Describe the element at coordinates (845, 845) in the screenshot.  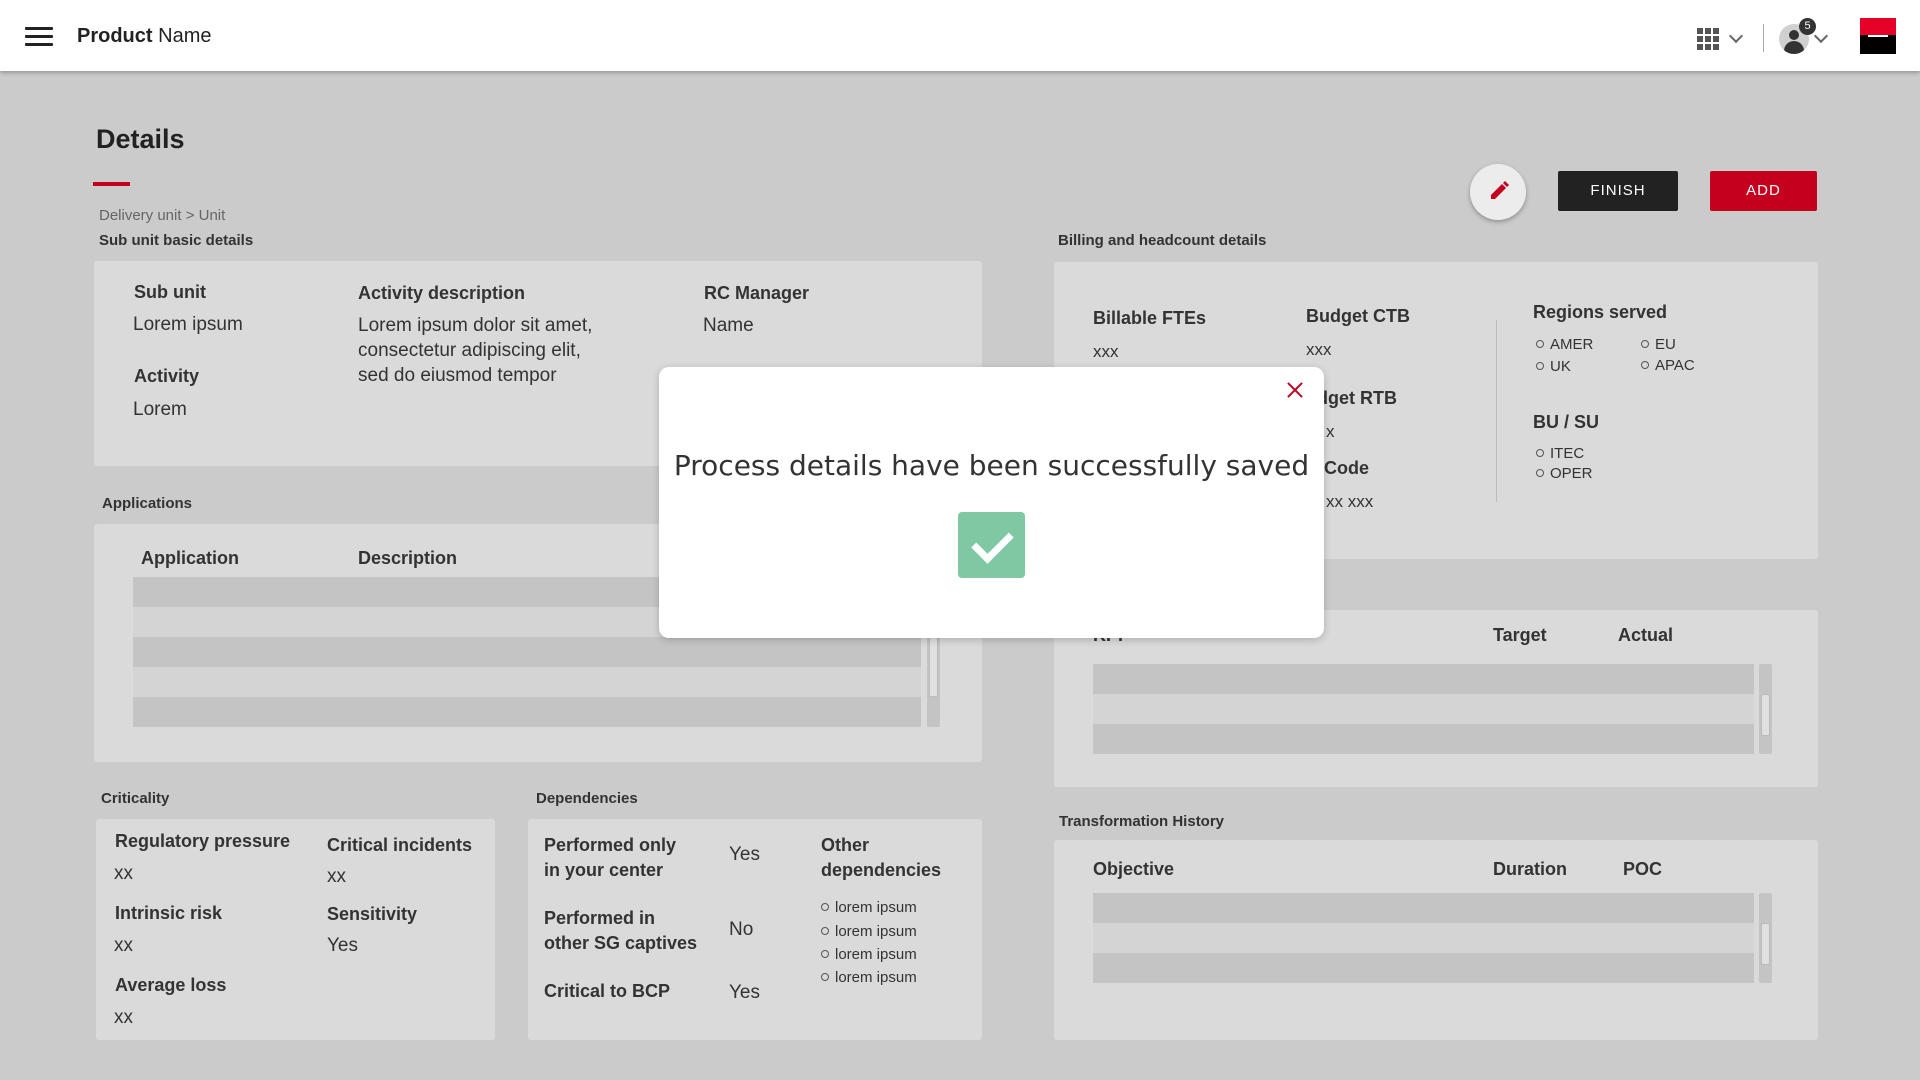
I see `other-dependencies-label-line-1: Other` at that location.